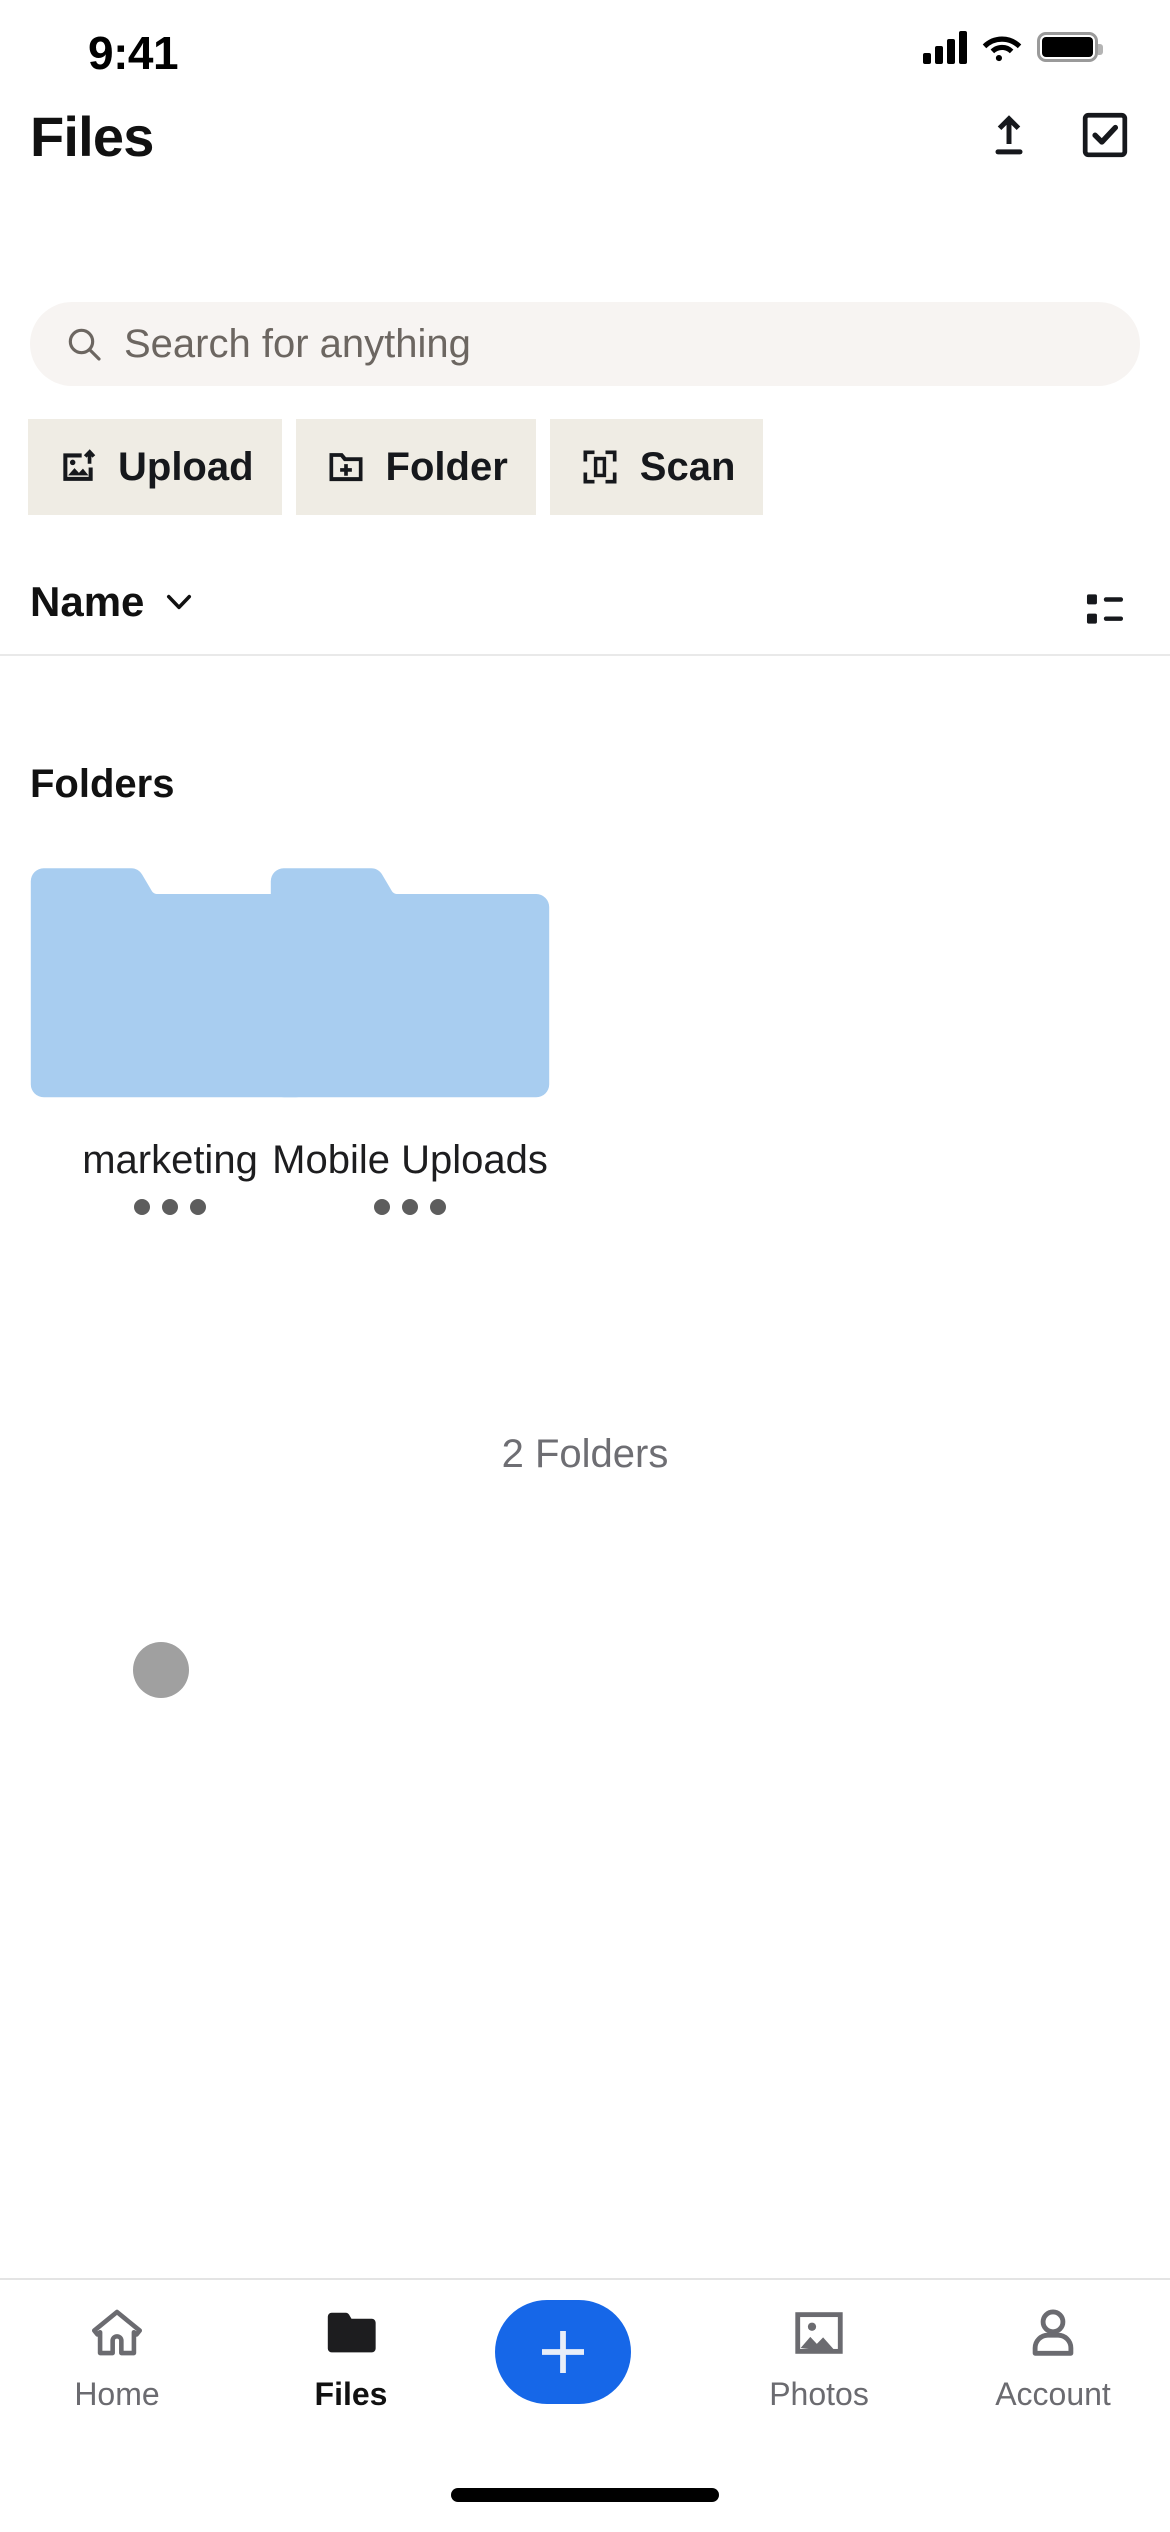 The image size is (1170, 2532). I want to click on tab-home: Home, so click(117, 2369).